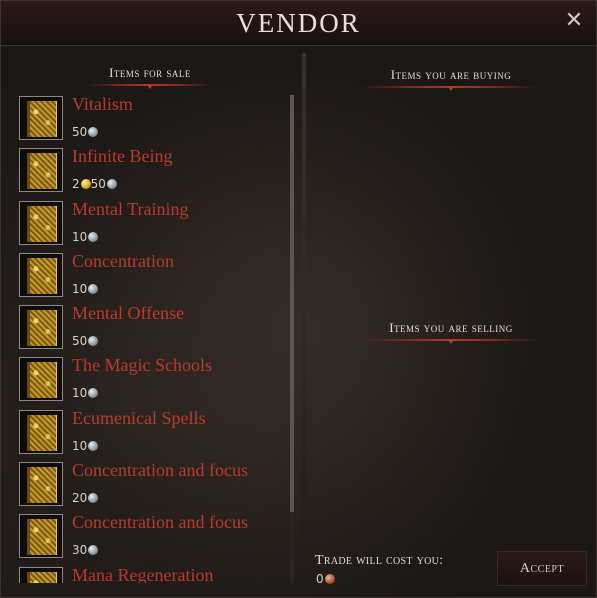  Describe the element at coordinates (379, 560) in the screenshot. I see `trade-cost-label: Trade will cost you:` at that location.